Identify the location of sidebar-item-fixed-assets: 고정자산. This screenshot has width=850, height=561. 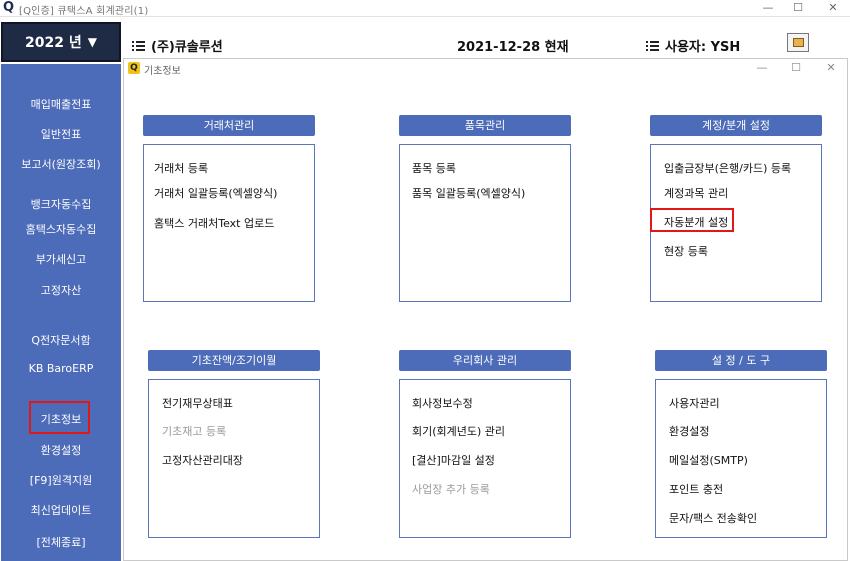
(61, 290).